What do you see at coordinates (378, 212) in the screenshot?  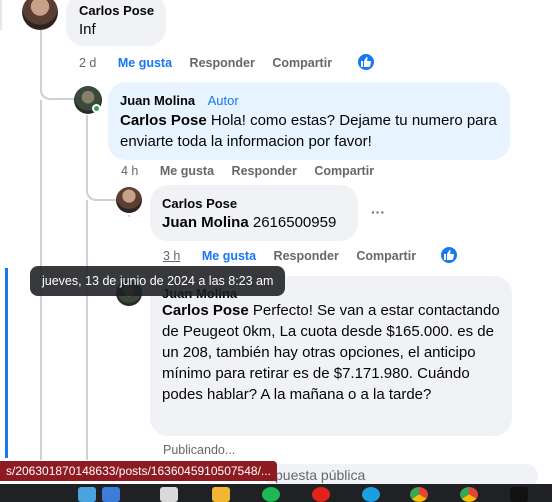 I see `more-options-button: ···` at bounding box center [378, 212].